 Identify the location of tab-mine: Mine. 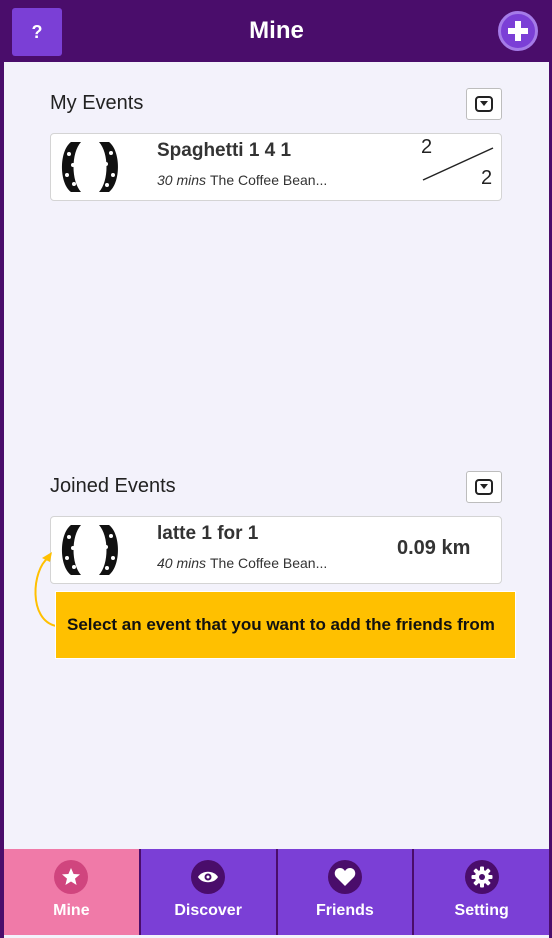
(72, 892).